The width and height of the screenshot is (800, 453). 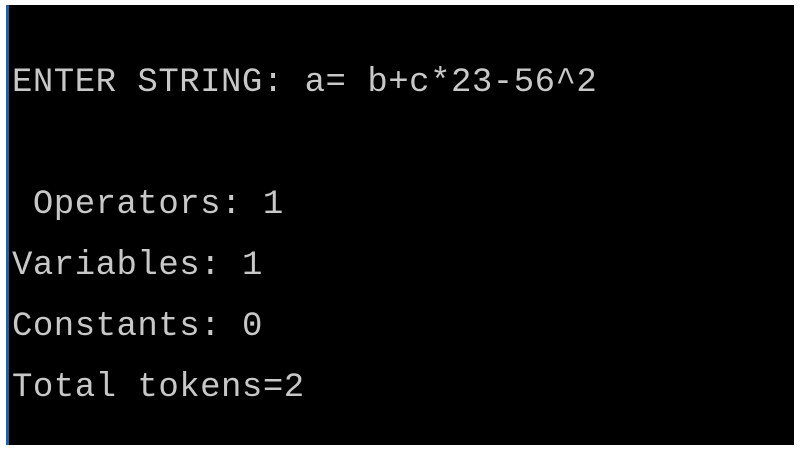 What do you see at coordinates (127, 205) in the screenshot?
I see `operators-label: Operators:` at bounding box center [127, 205].